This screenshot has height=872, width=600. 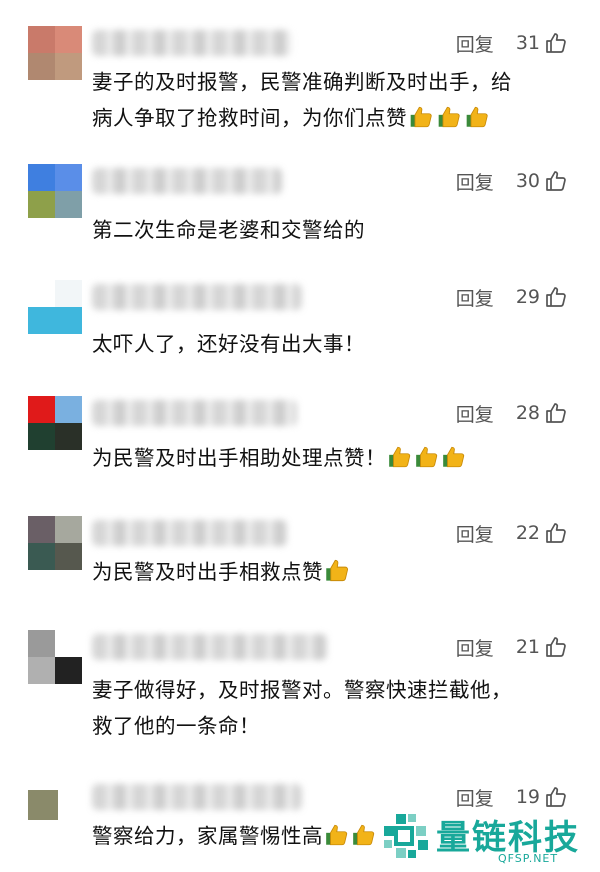 I want to click on like-count: 28, so click(x=527, y=413).